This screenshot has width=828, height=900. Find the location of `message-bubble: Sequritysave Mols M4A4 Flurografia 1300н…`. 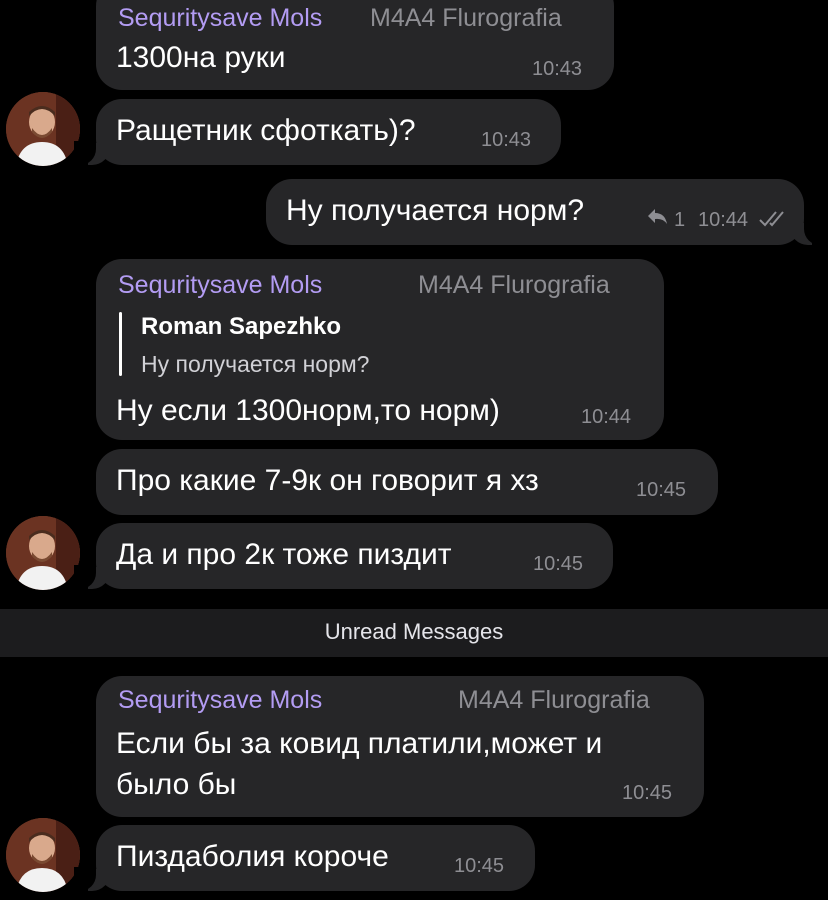

message-bubble: Sequritysave Mols M4A4 Flurografia 1300н… is located at coordinates (355, 45).